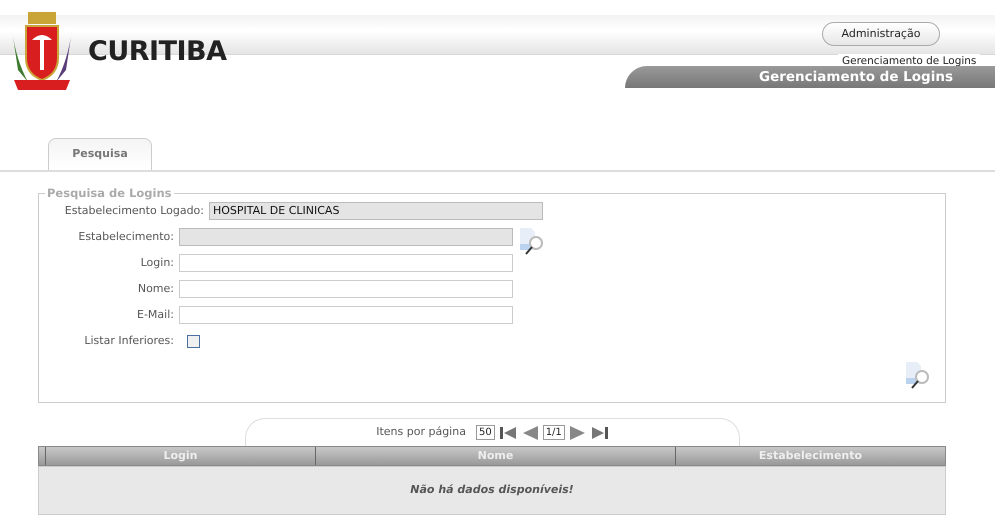 The height and width of the screenshot is (528, 995). I want to click on field-label: Listar Inferiores:, so click(129, 340).